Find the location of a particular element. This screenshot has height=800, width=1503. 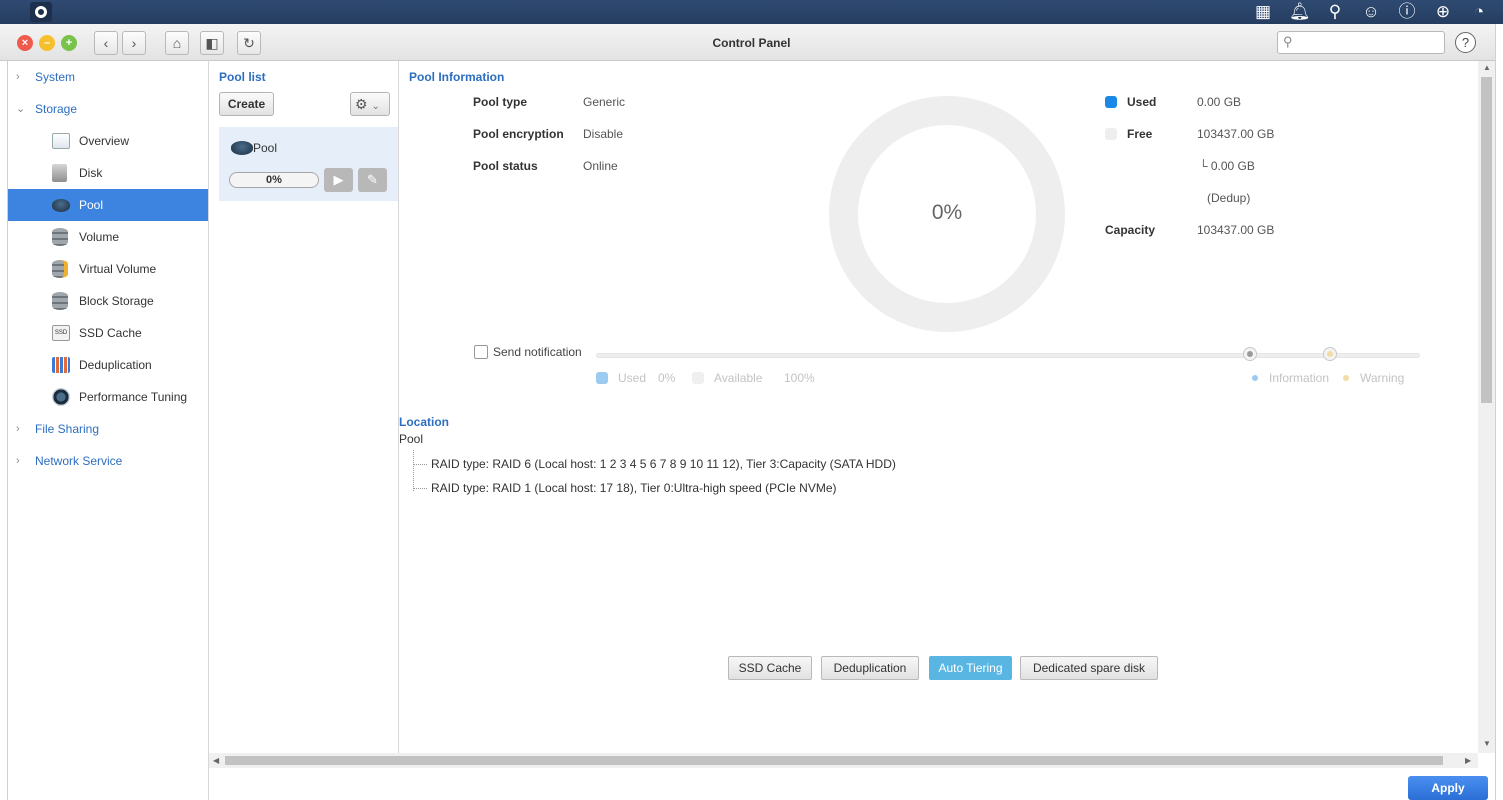

vertical-scroll-thumb is located at coordinates (1486, 240).